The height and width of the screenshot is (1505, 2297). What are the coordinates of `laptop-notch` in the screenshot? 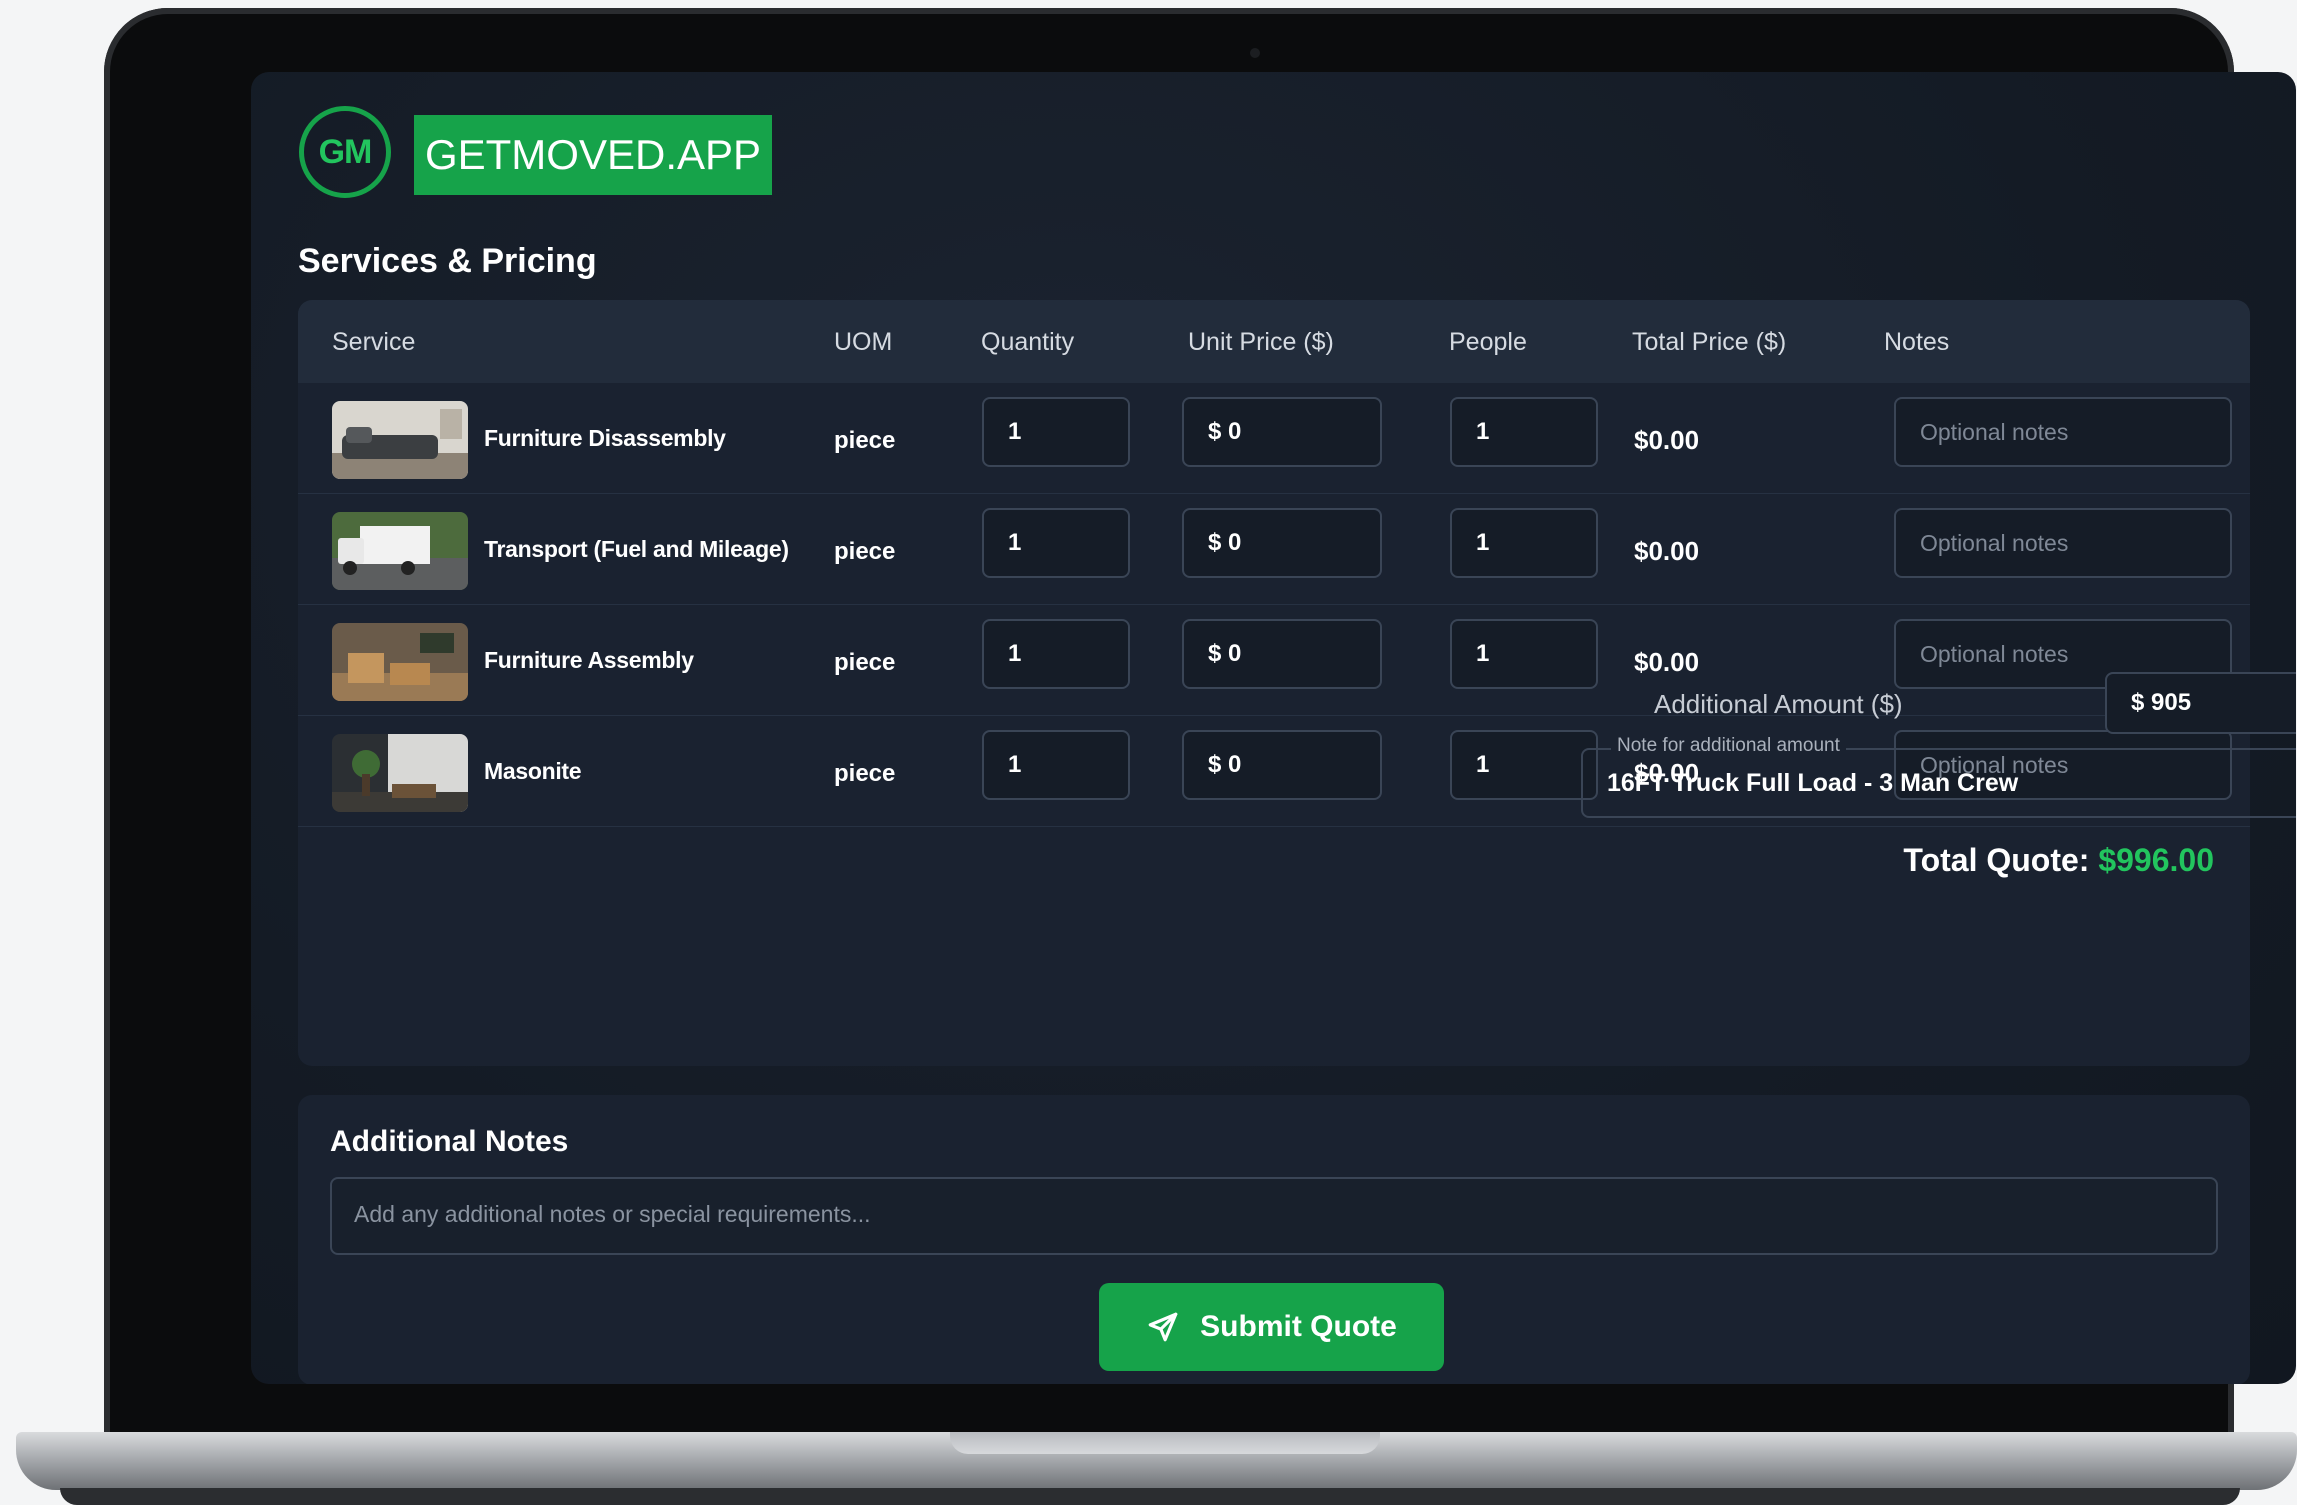 It's located at (1165, 1443).